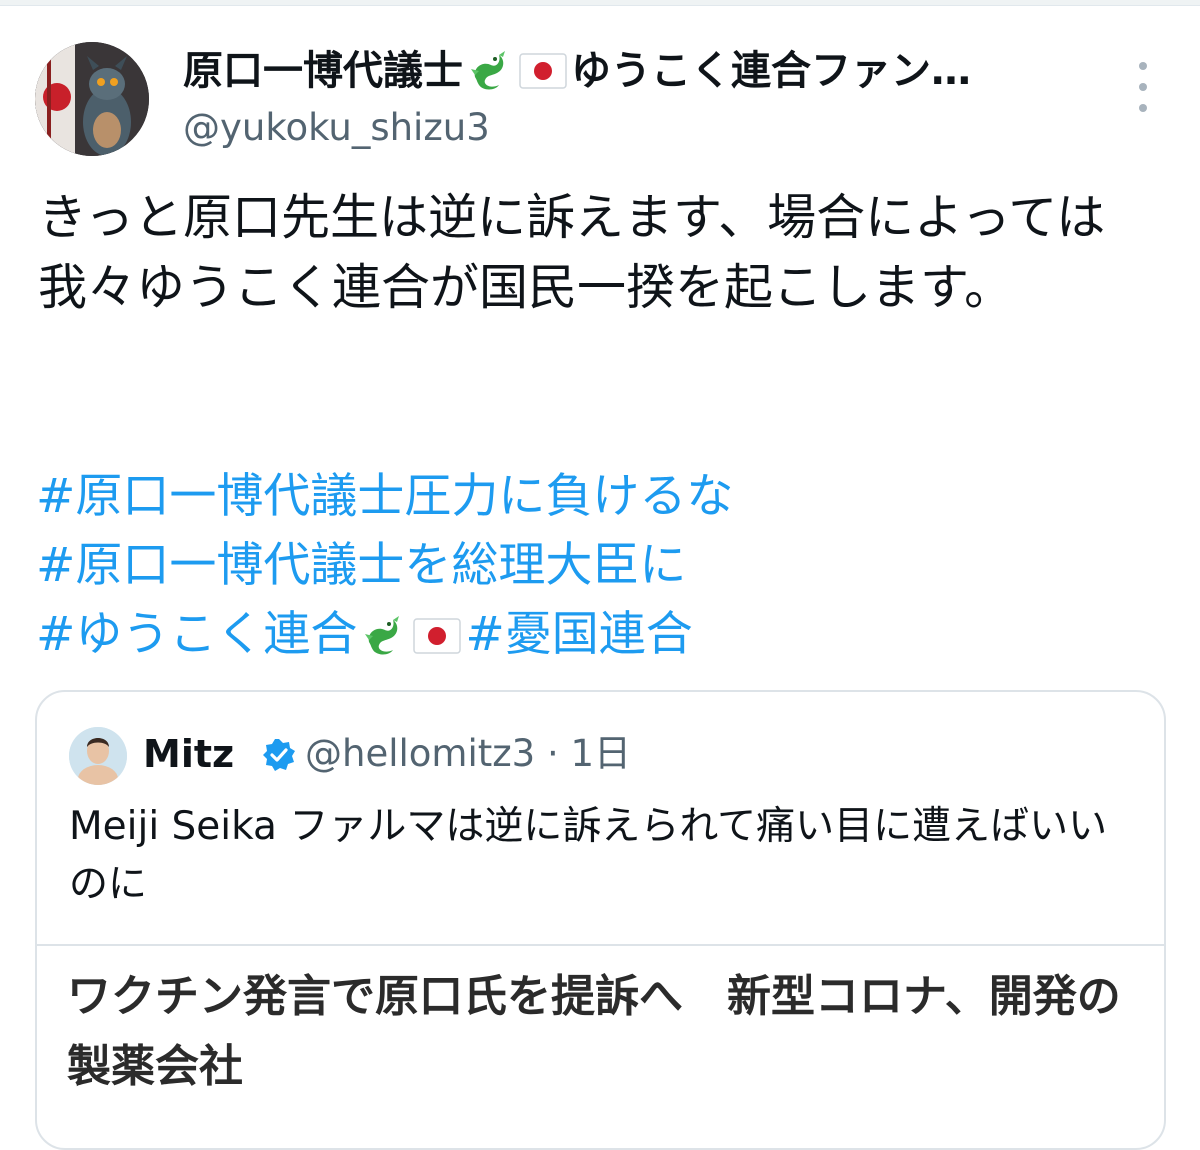 The height and width of the screenshot is (1150, 1200). What do you see at coordinates (361, 565) in the screenshot?
I see `hashtag-link: #原口一博代議士を総理大臣に` at bounding box center [361, 565].